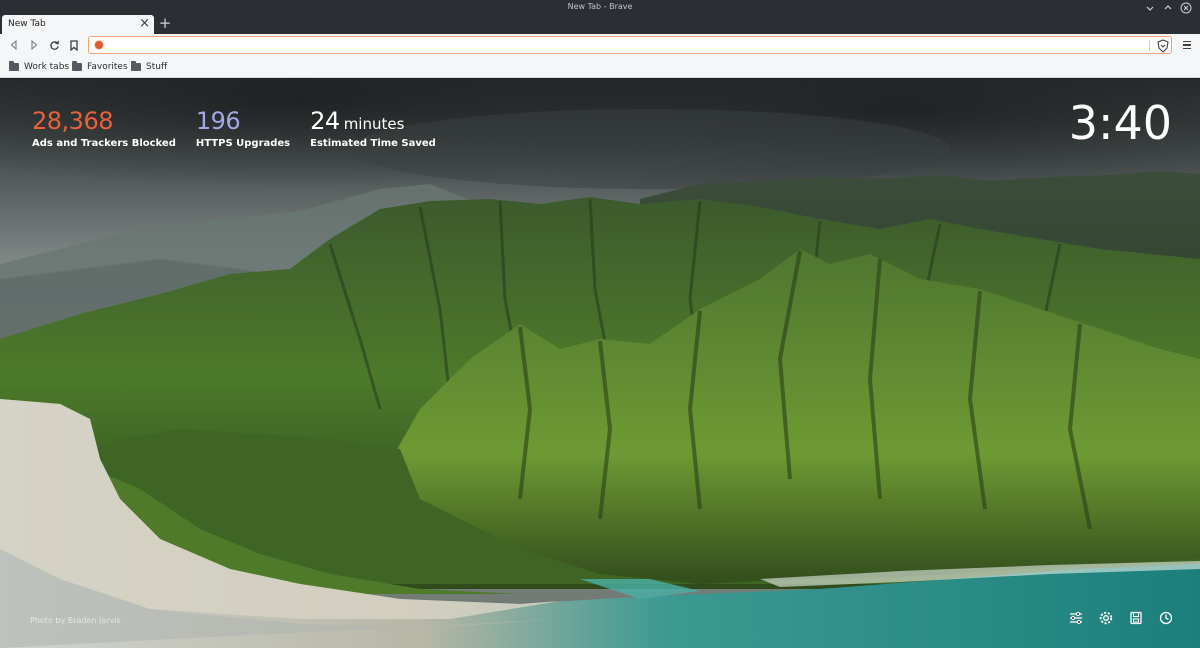  Describe the element at coordinates (600, 67) in the screenshot. I see `bookmarks-bar: Work tabs Favorites Stuff` at that location.